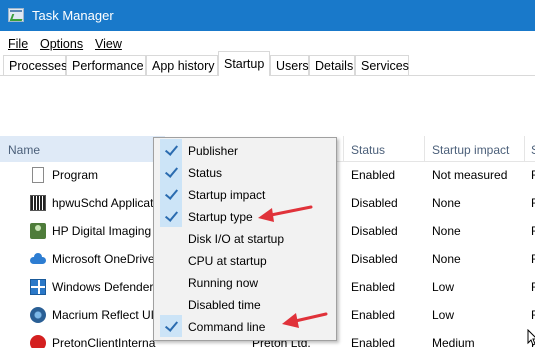 This screenshot has width=535, height=348. I want to click on window-title: Task Manager, so click(73, 15).